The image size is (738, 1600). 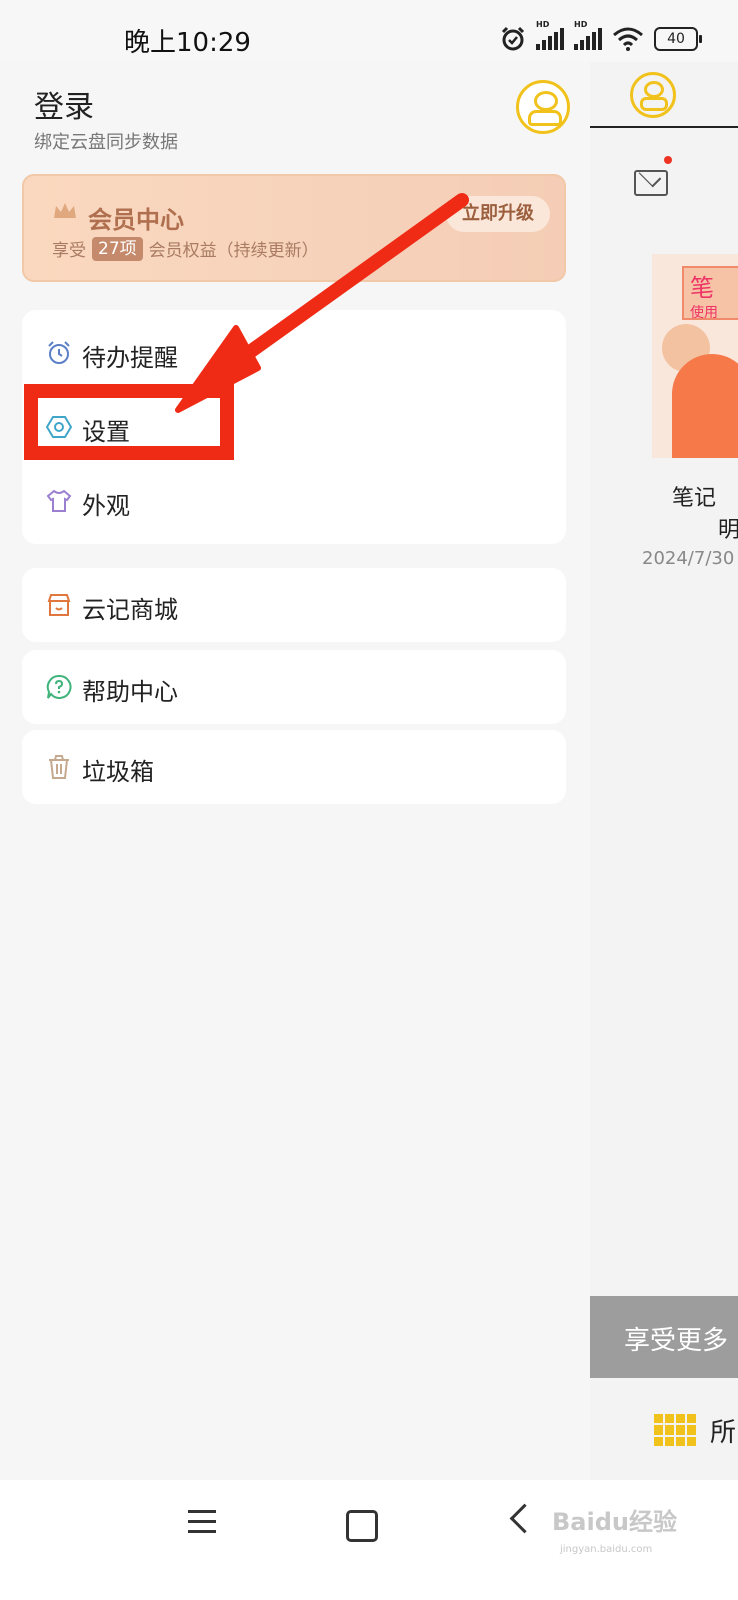 I want to click on mail-icon, so click(x=651, y=183).